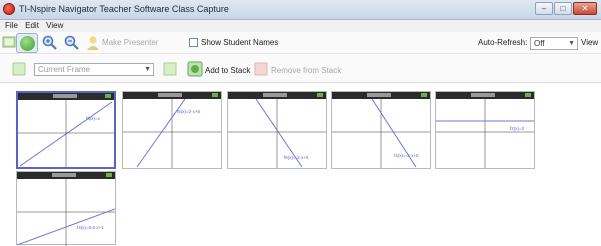 Image resolution: width=601 pixels, height=246 pixels. What do you see at coordinates (563, 8) in the screenshot?
I see `maximize-button: □` at bounding box center [563, 8].